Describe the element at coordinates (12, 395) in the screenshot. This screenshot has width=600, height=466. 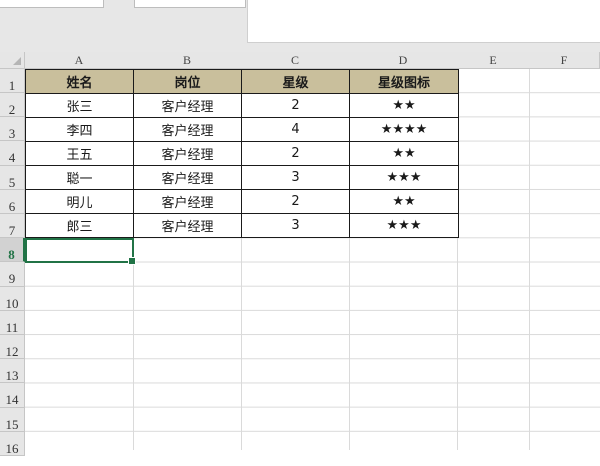
I see `row-header-14: 14` at that location.